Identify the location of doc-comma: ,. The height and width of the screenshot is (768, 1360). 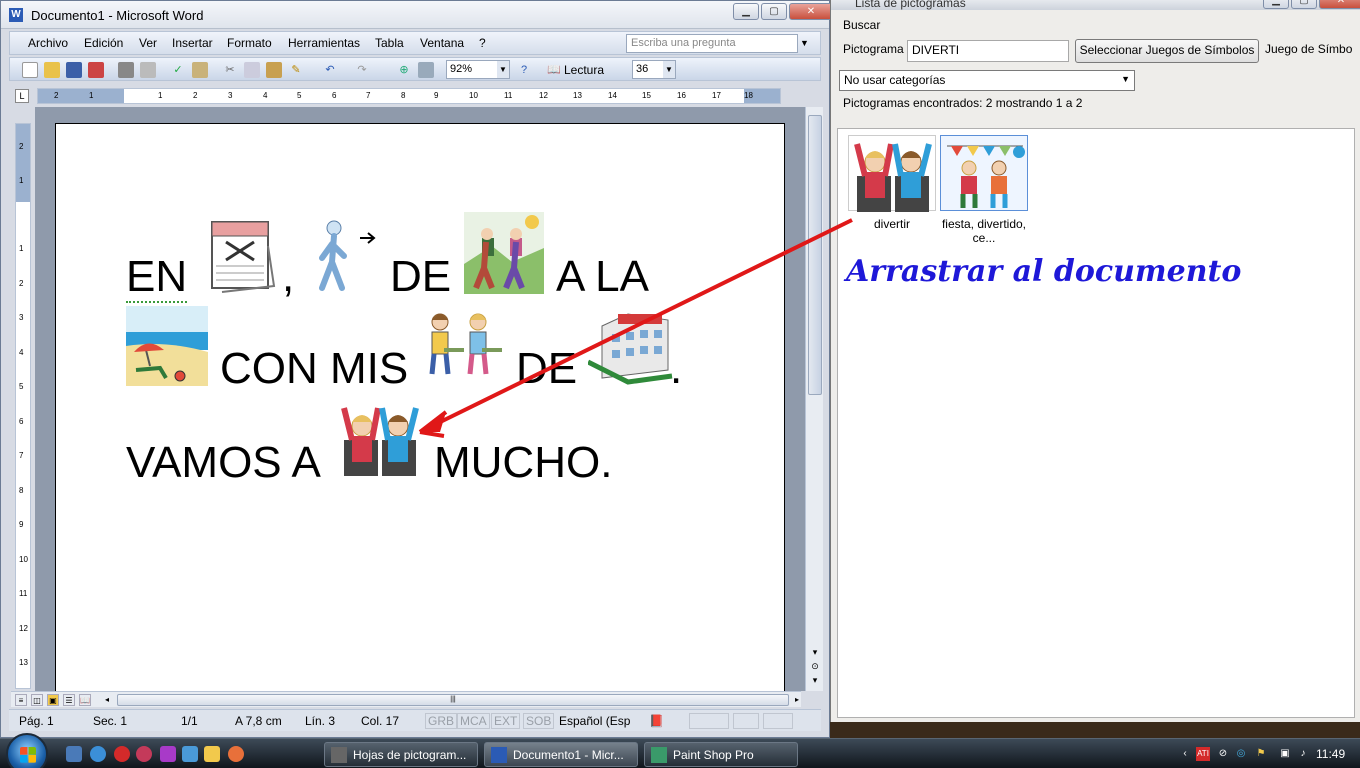
(288, 277).